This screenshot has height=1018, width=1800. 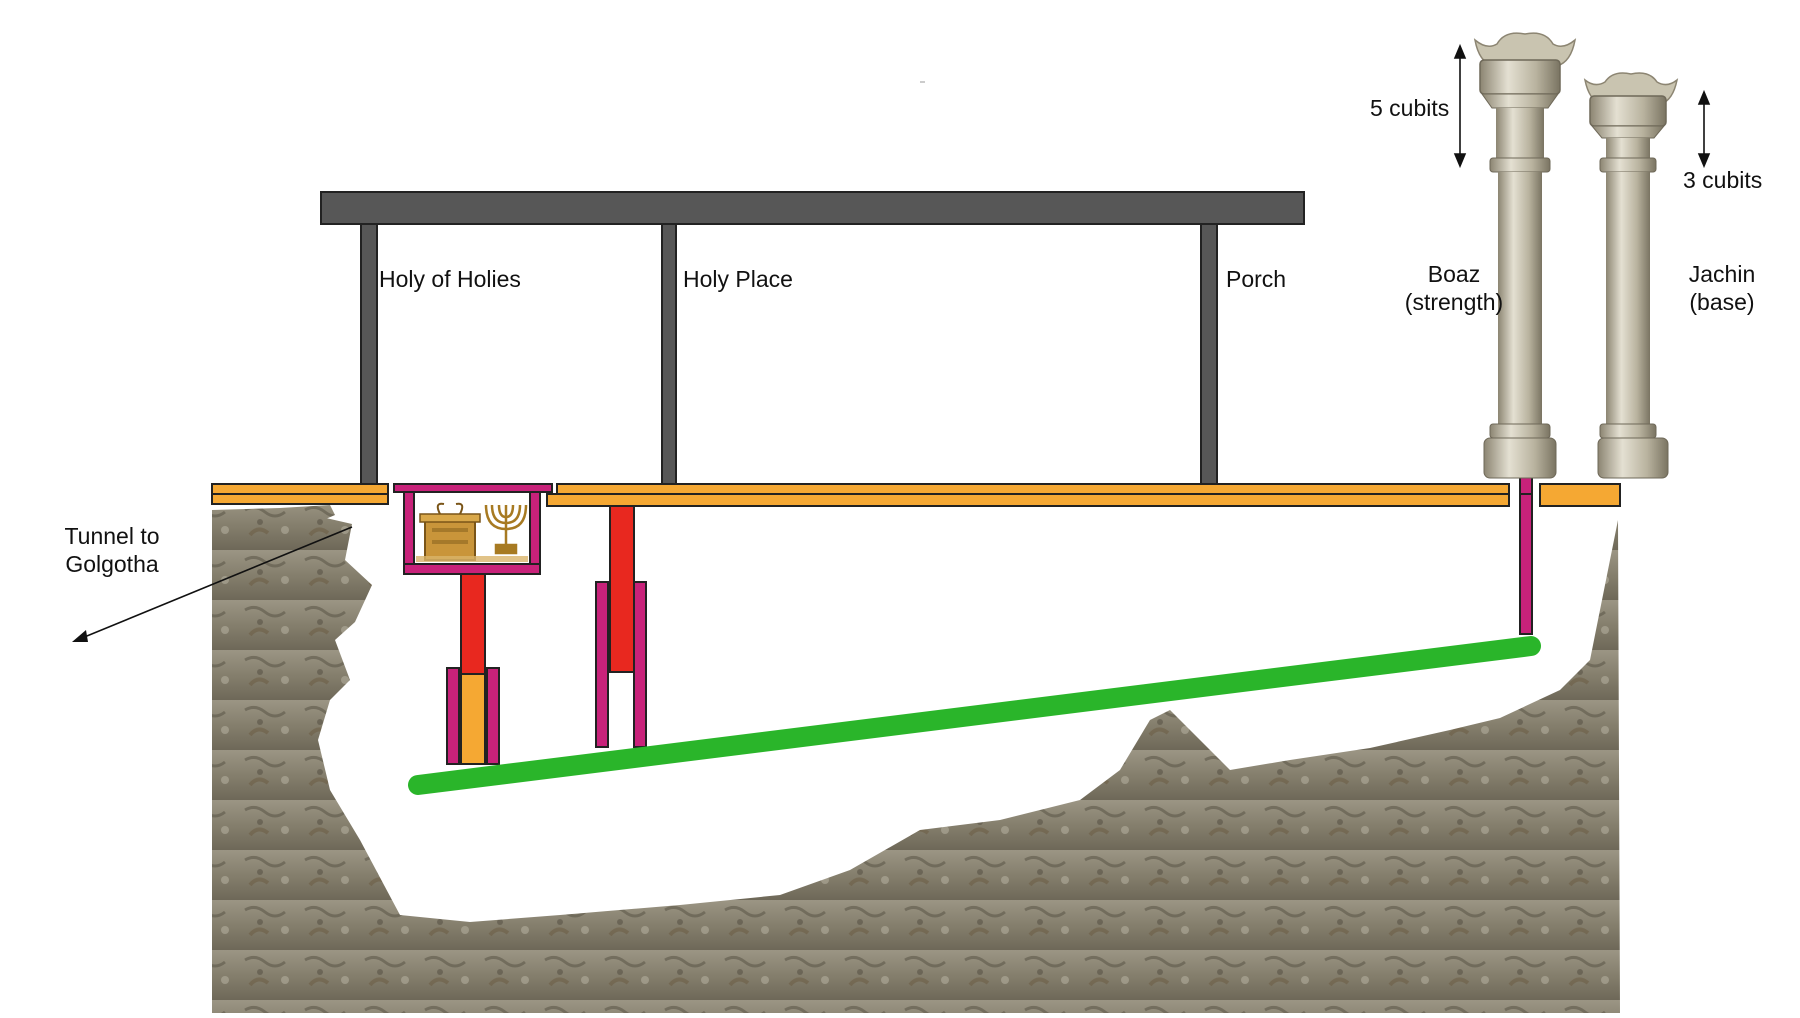 I want to click on post-holy-of-holies, so click(x=369, y=354).